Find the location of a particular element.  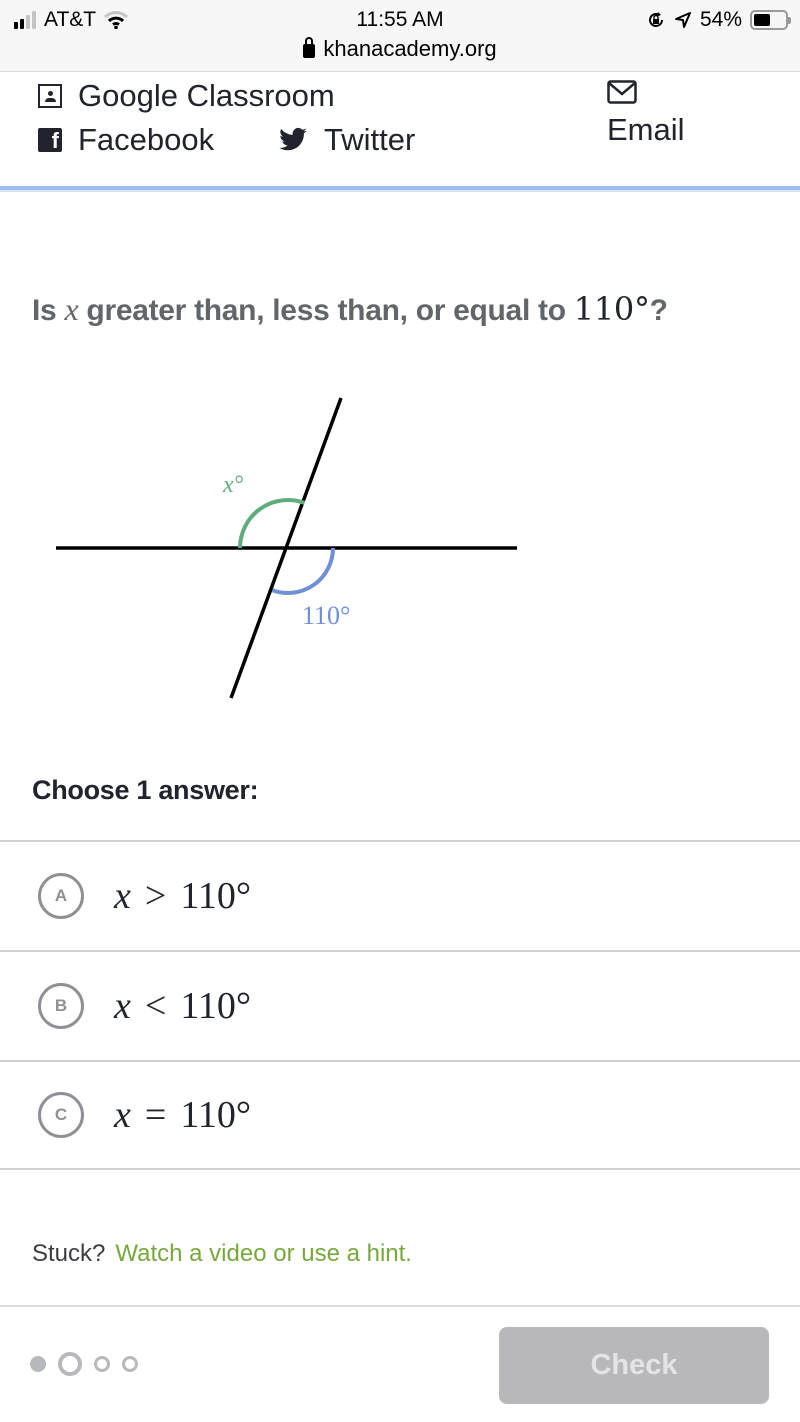

url-domain: khanacademy.org is located at coordinates (410, 48).